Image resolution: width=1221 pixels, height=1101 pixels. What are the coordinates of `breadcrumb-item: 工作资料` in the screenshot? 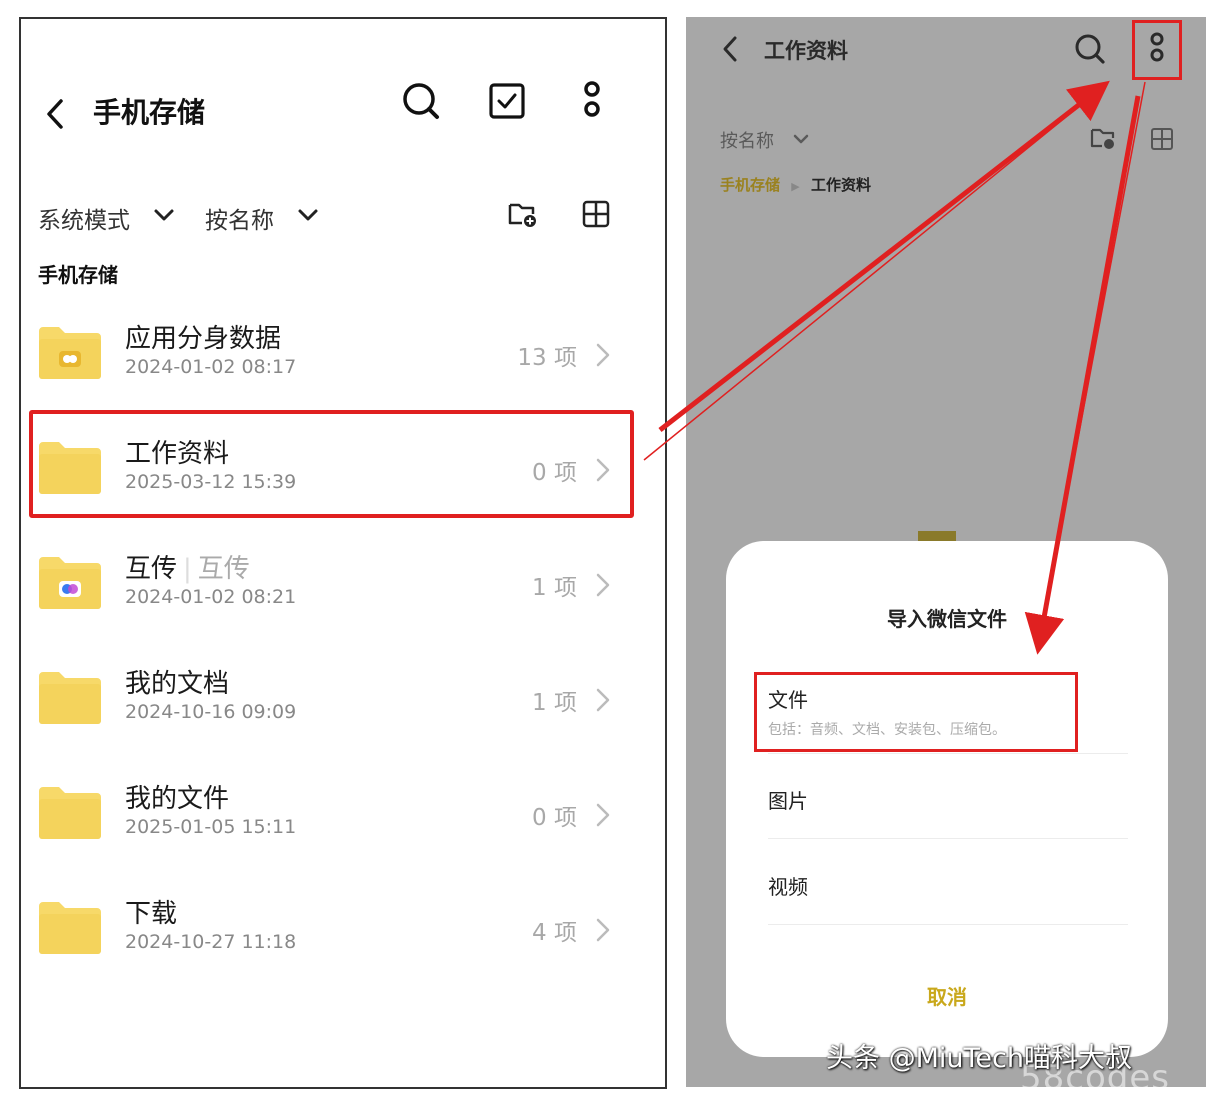 It's located at (840, 185).